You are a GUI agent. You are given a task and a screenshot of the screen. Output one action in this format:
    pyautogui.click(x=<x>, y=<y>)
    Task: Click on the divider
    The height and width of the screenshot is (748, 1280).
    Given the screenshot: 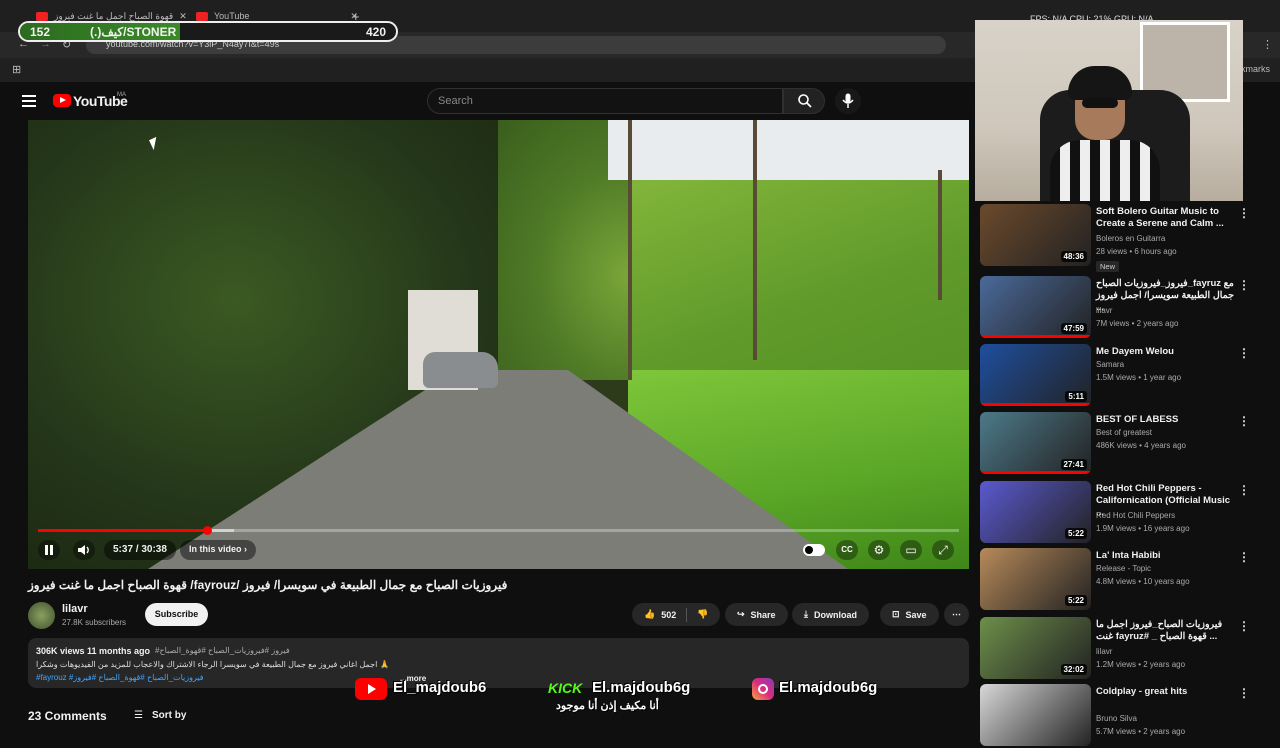 What is the action you would take?
    pyautogui.click(x=687, y=614)
    